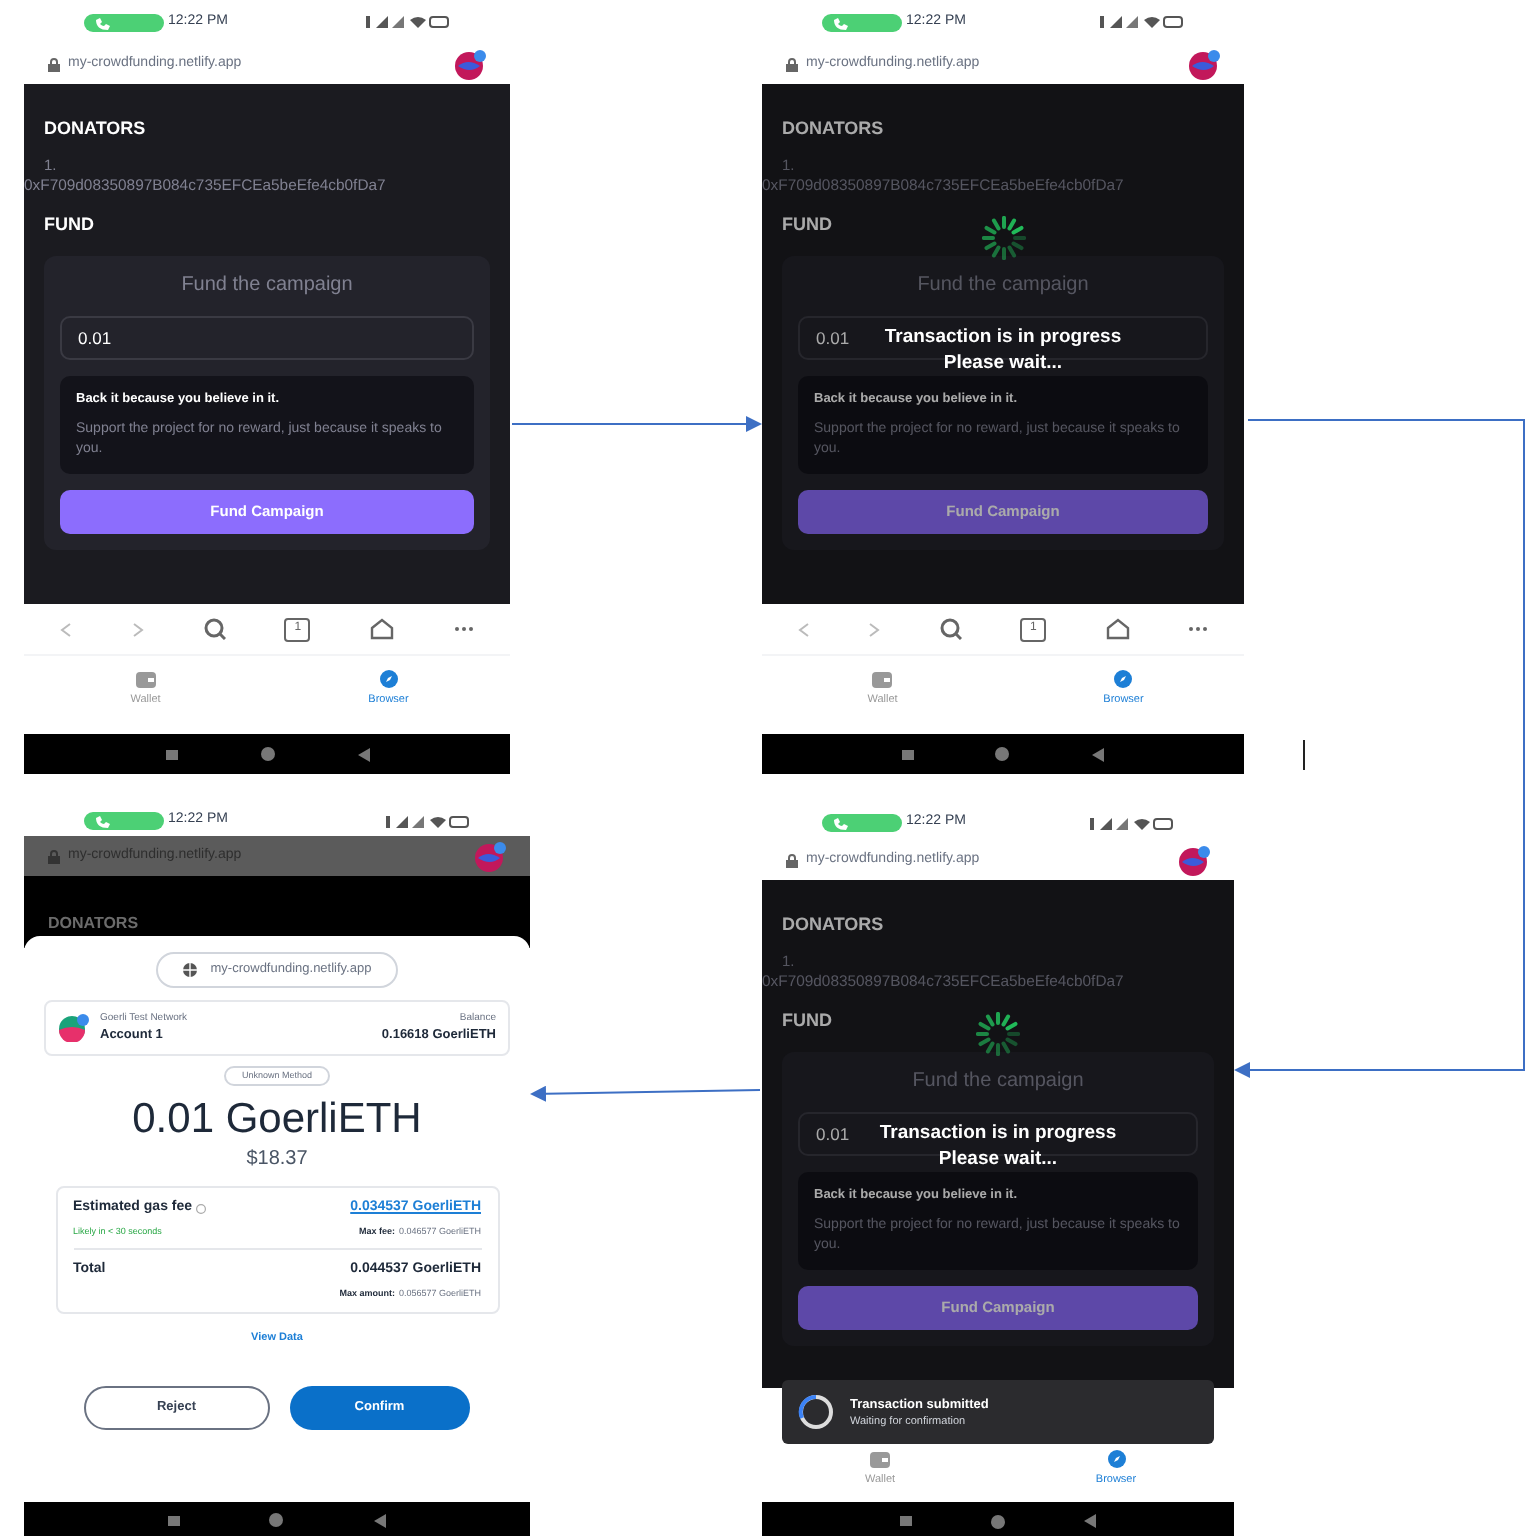 This screenshot has height=1536, width=1528. What do you see at coordinates (277, 1160) in the screenshot?
I see `fiat-amount: $18.37` at bounding box center [277, 1160].